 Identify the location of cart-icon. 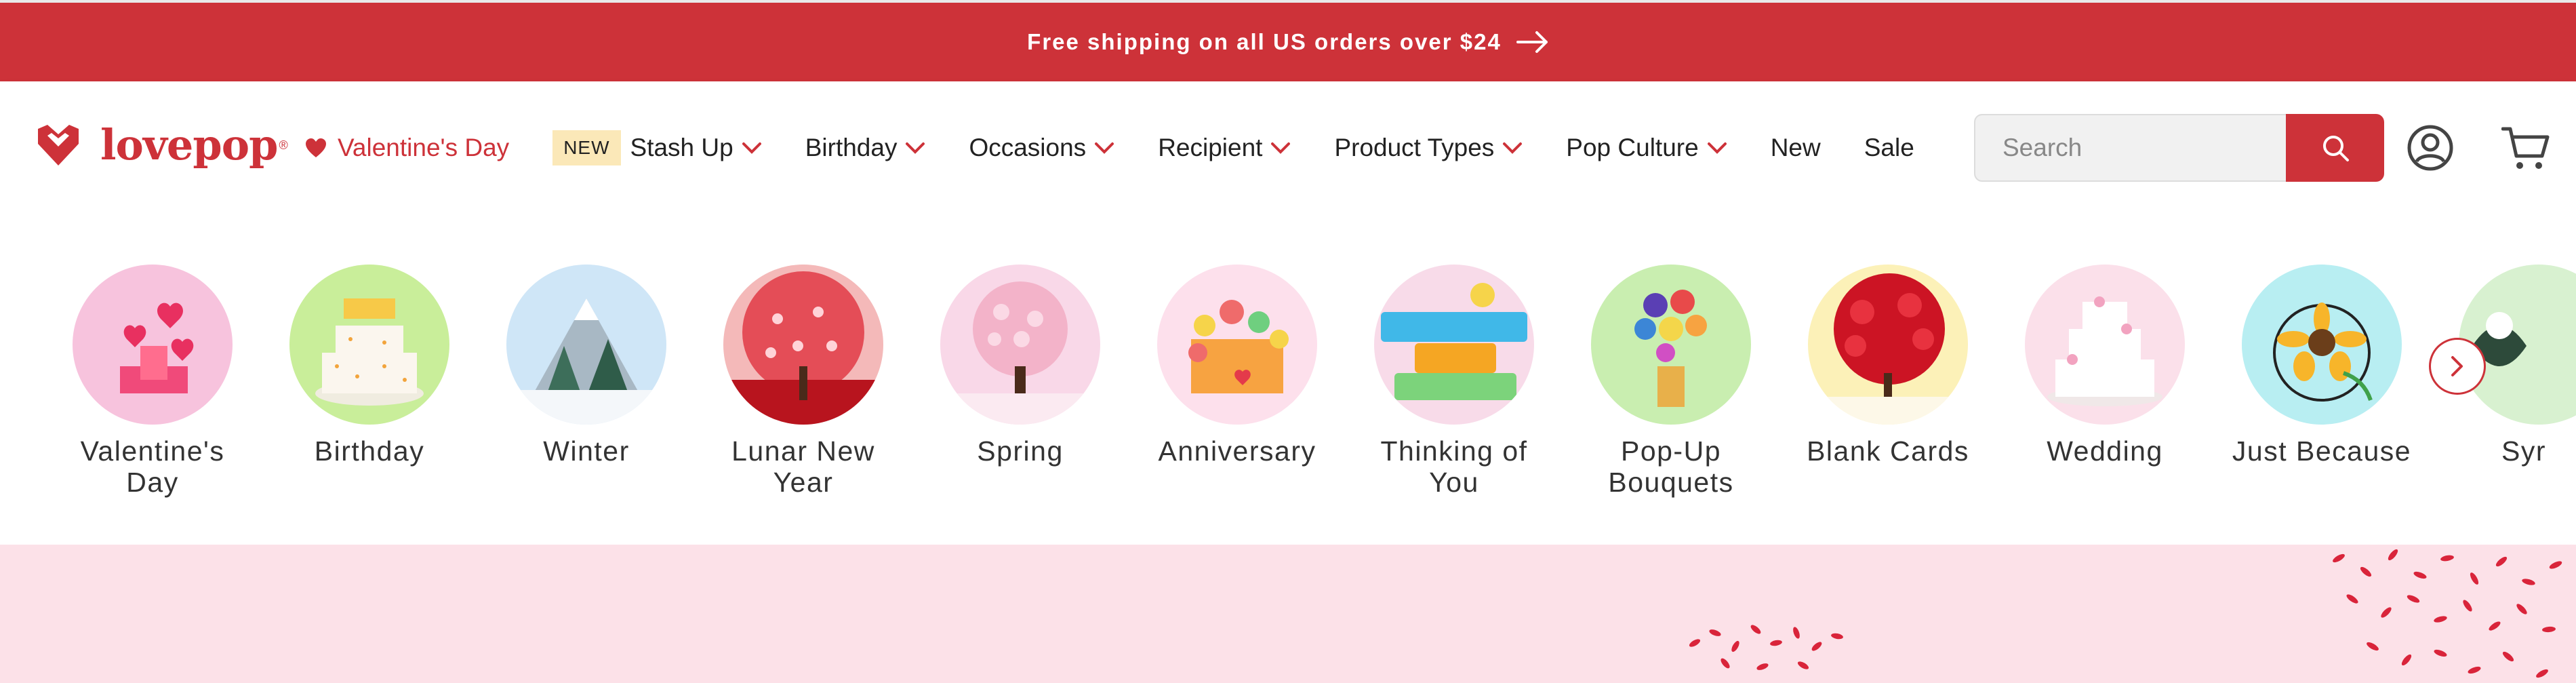
(2525, 147).